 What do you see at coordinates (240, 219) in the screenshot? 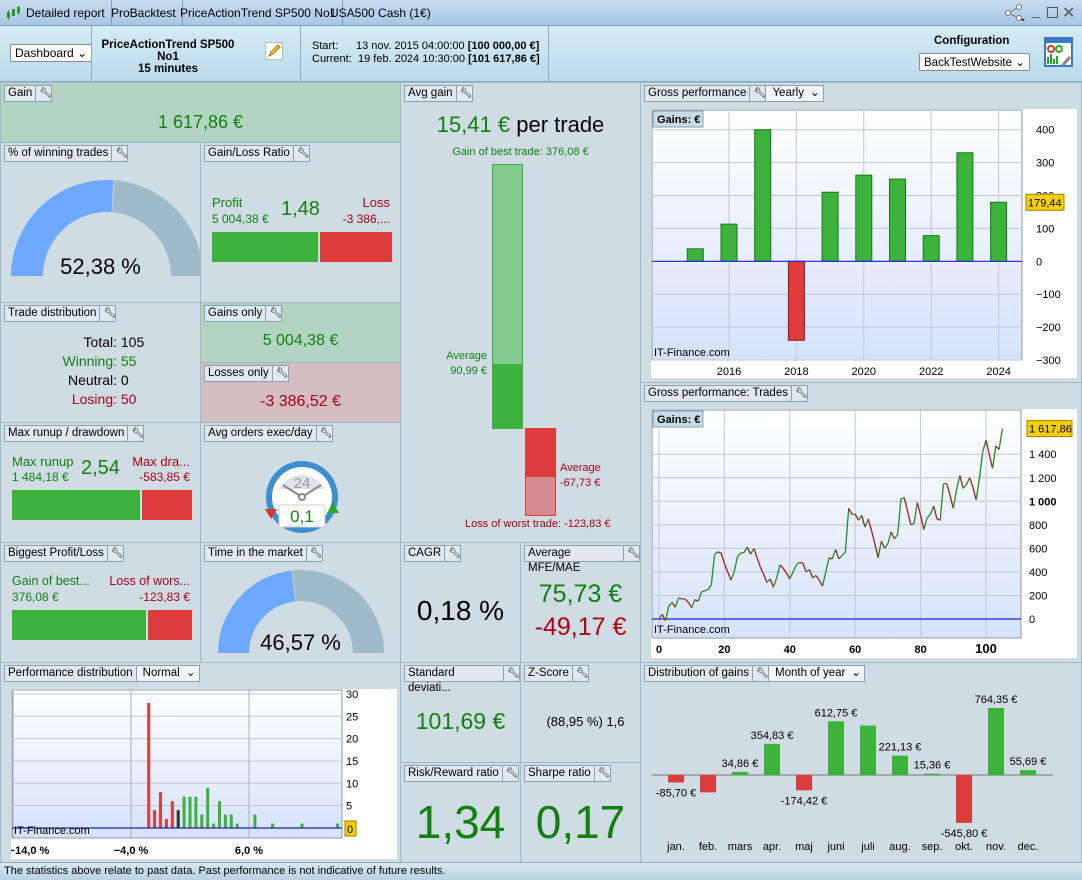
I see `profit-value: 5 004,38 €` at bounding box center [240, 219].